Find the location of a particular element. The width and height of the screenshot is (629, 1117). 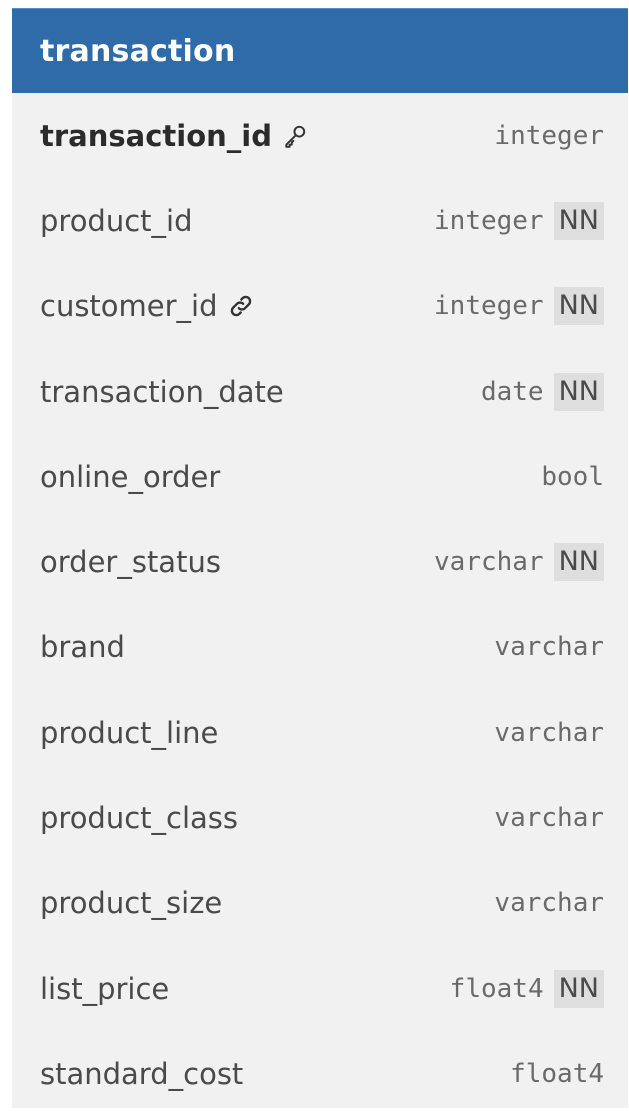

column-name-text: order_status is located at coordinates (130, 562).